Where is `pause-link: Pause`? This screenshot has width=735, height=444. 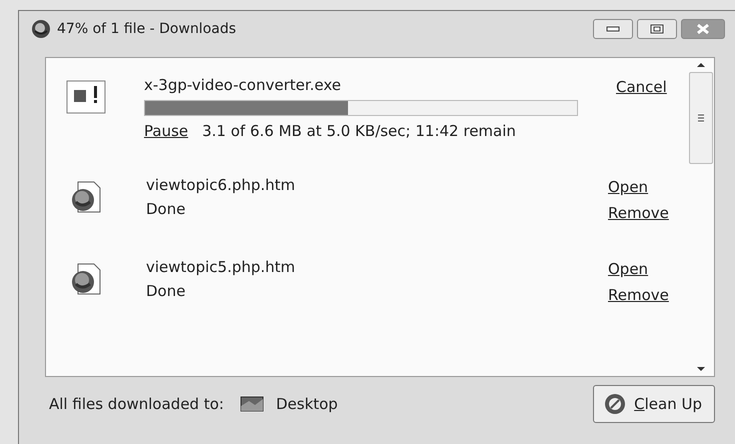 pause-link: Pause is located at coordinates (166, 131).